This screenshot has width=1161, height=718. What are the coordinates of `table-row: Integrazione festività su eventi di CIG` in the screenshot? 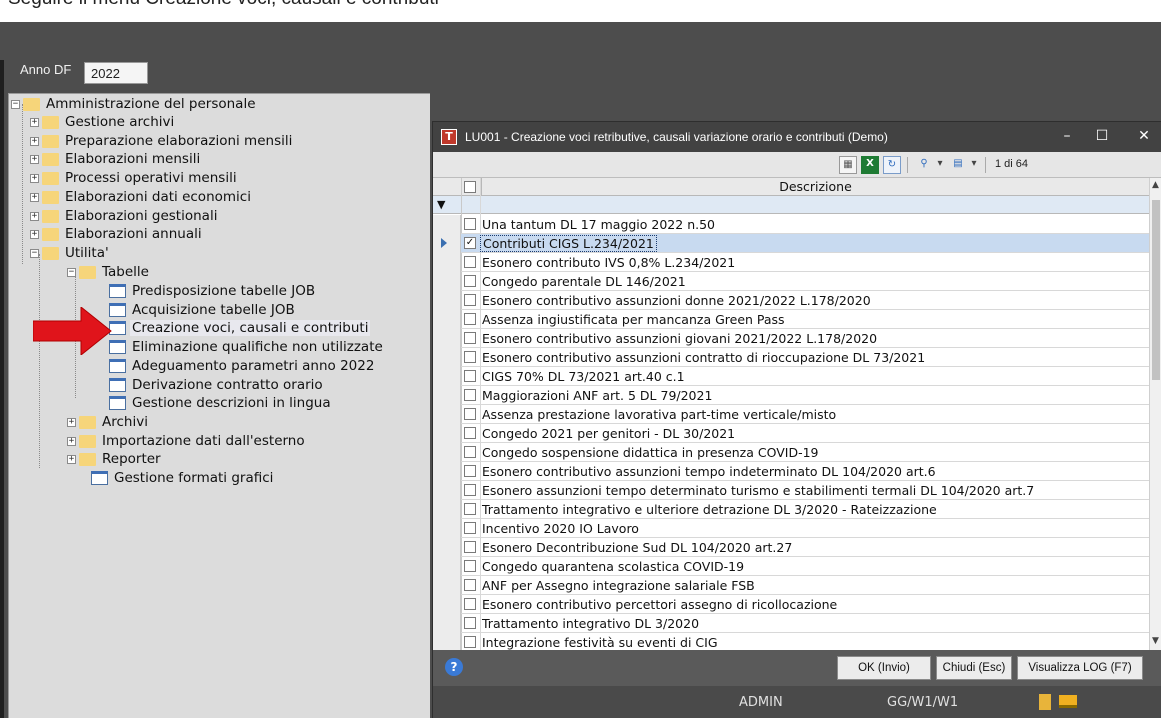 It's located at (791, 641).